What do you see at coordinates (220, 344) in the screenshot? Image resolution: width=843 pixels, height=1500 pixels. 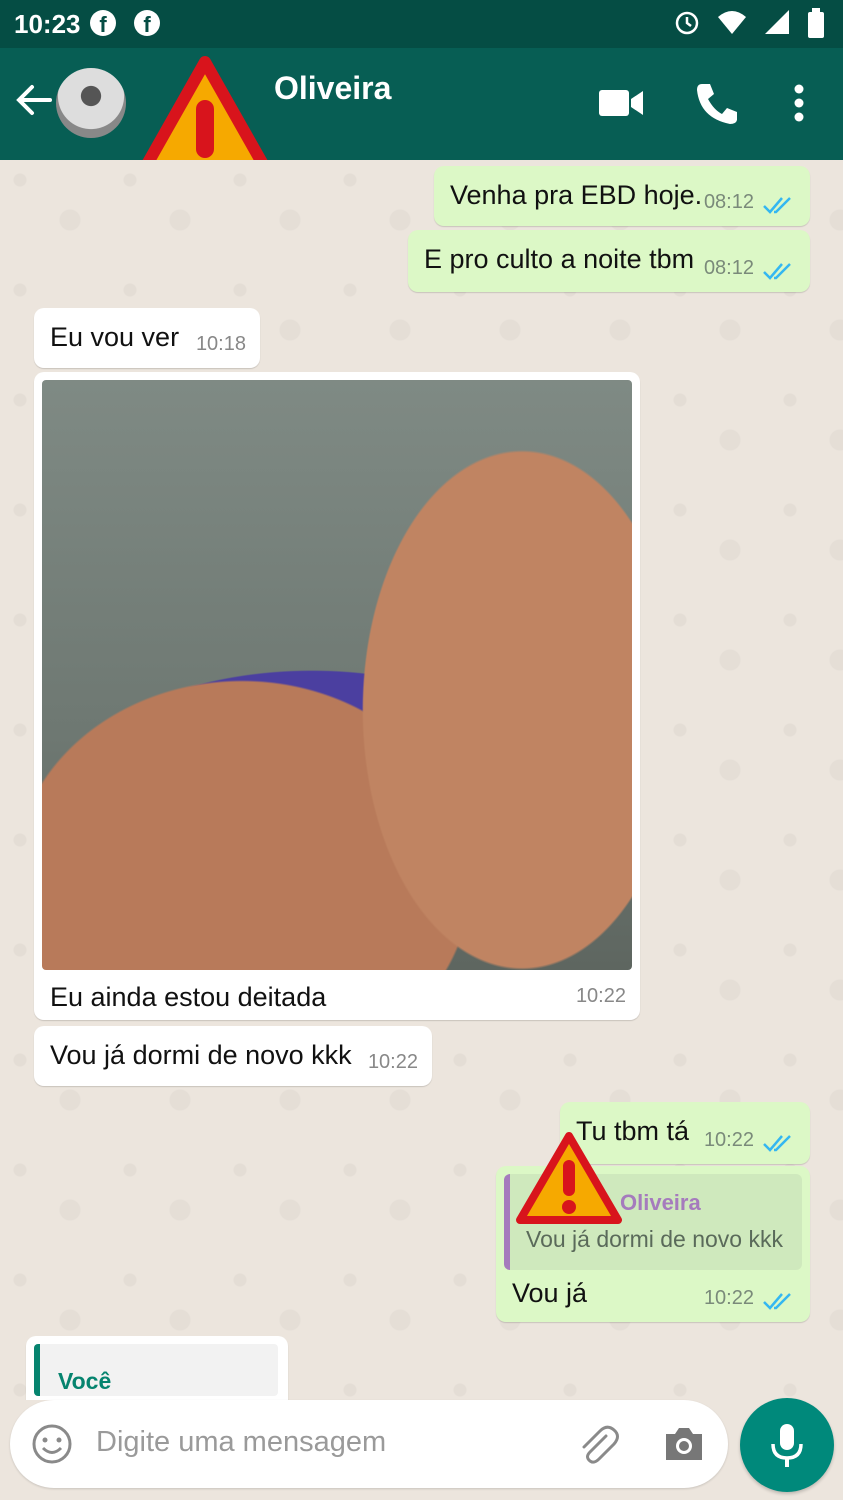 I see `message-time: 10:18` at bounding box center [220, 344].